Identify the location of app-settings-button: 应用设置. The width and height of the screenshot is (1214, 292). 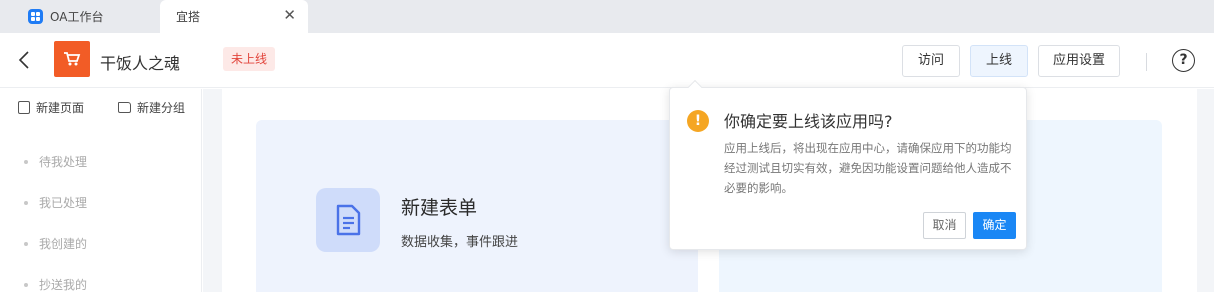
(1079, 61).